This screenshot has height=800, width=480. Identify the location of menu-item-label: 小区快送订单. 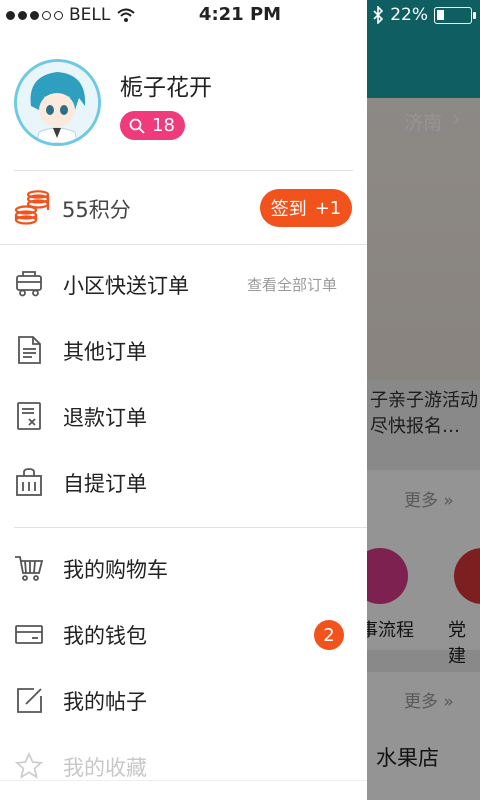
(126, 286).